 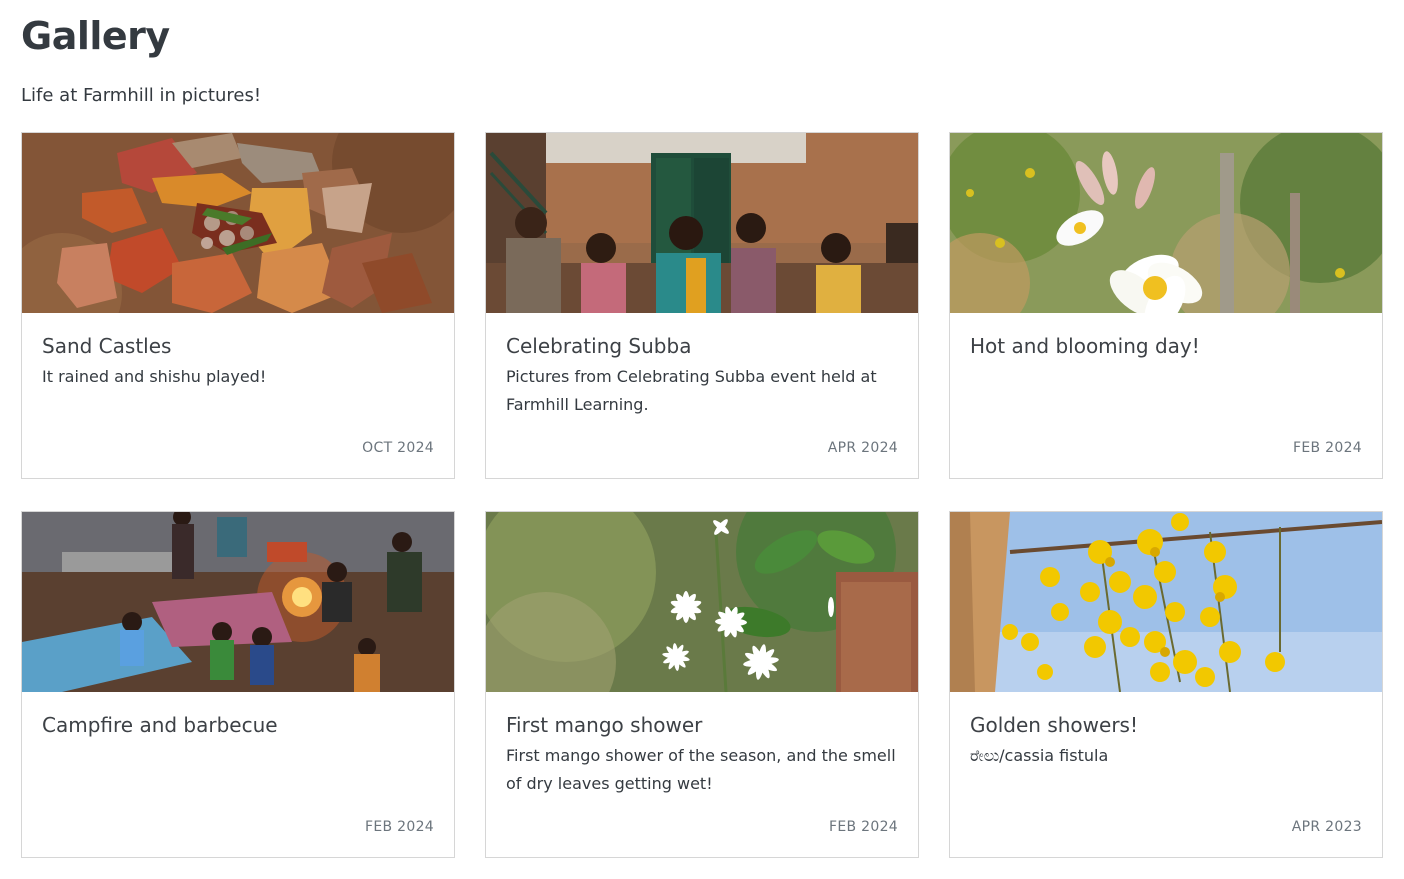 What do you see at coordinates (1085, 346) in the screenshot?
I see `card-title: Hot and blooming day!` at bounding box center [1085, 346].